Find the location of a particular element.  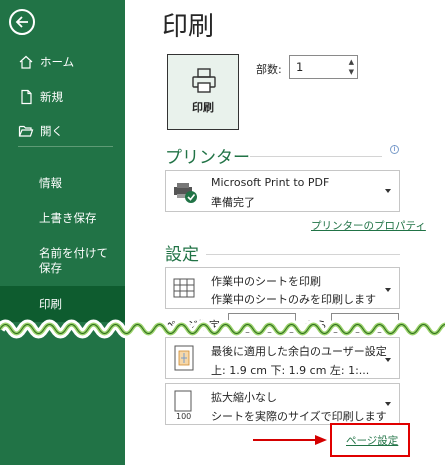

scaling-desc: シートを実際のサイズで印刷します is located at coordinates (299, 416).